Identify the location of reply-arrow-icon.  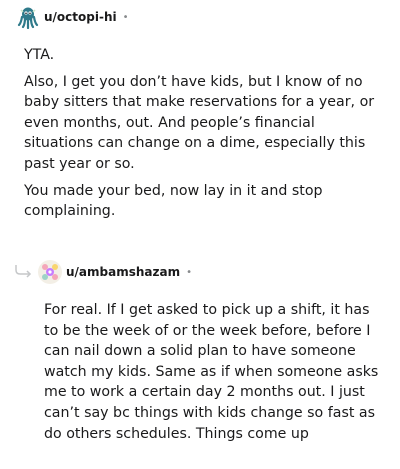
(24, 272).